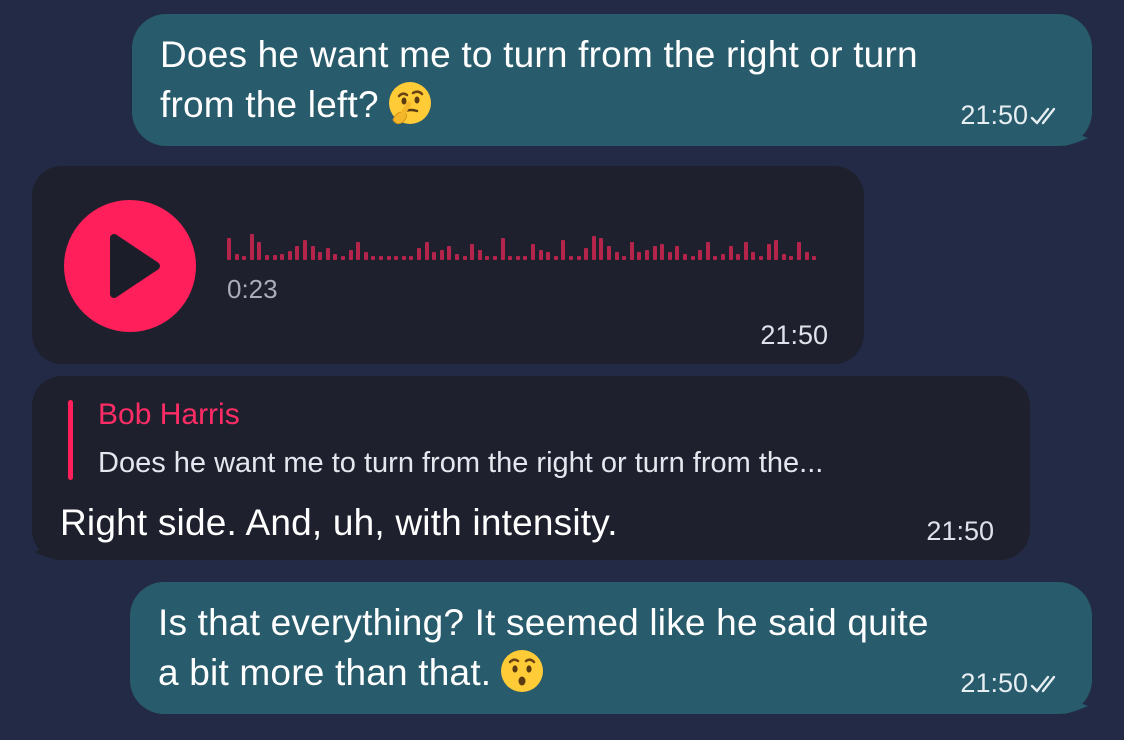  Describe the element at coordinates (169, 415) in the screenshot. I see `reply-author: Bob Harris` at that location.